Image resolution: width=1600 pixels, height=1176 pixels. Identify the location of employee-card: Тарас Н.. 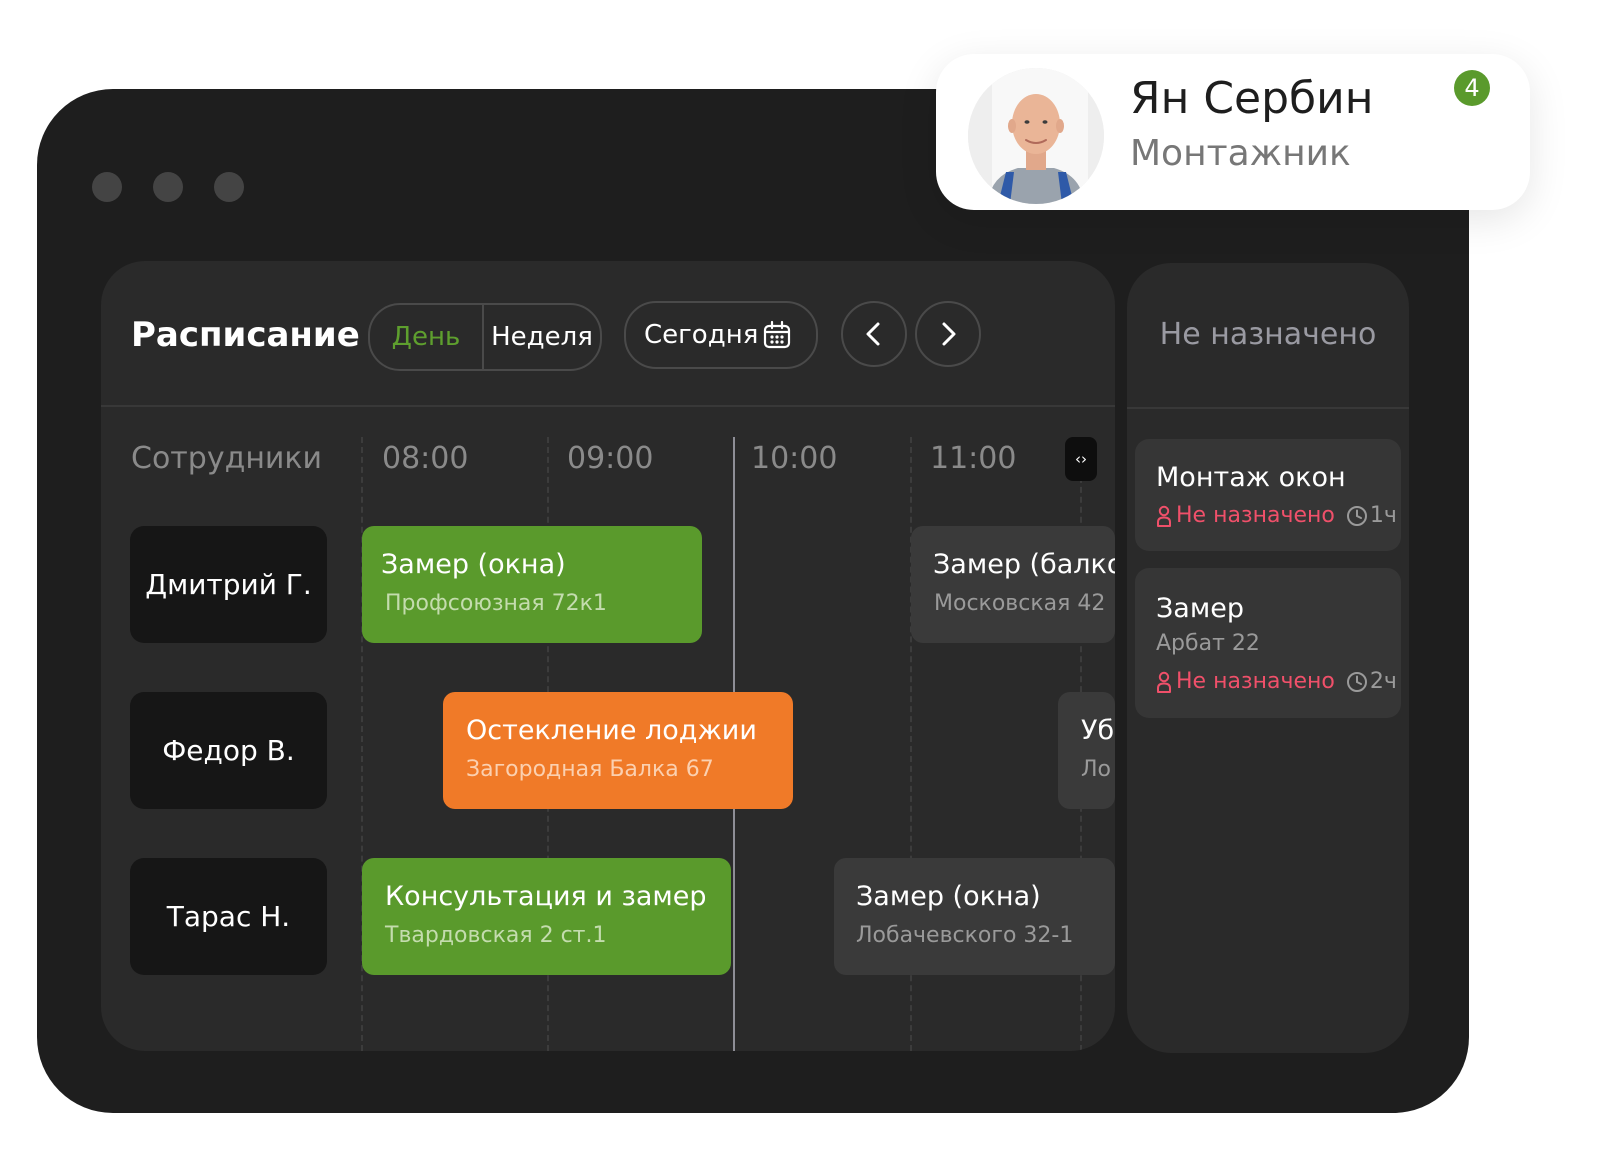
(228, 916).